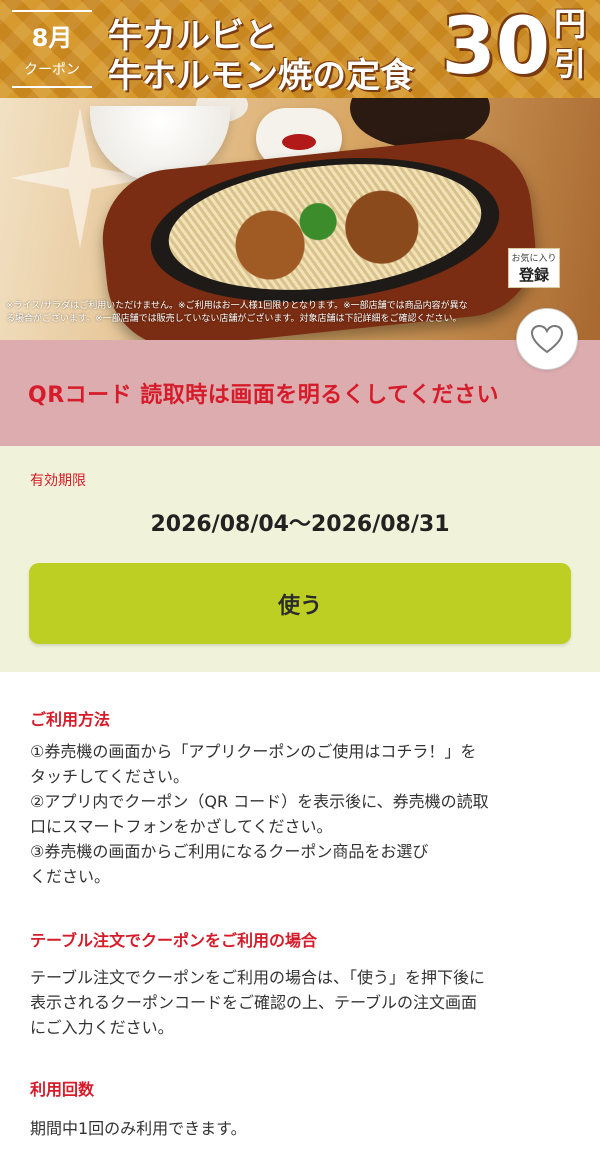  Describe the element at coordinates (302, 1128) in the screenshot. I see `section-body-usage-count: 期間中1回のみ利用できます。` at that location.